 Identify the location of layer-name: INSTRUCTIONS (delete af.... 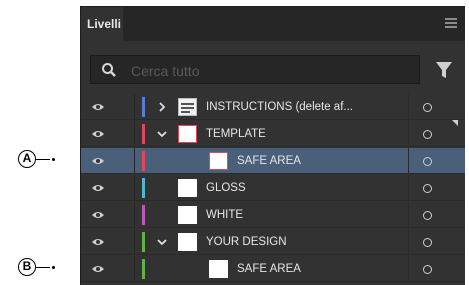
(279, 107).